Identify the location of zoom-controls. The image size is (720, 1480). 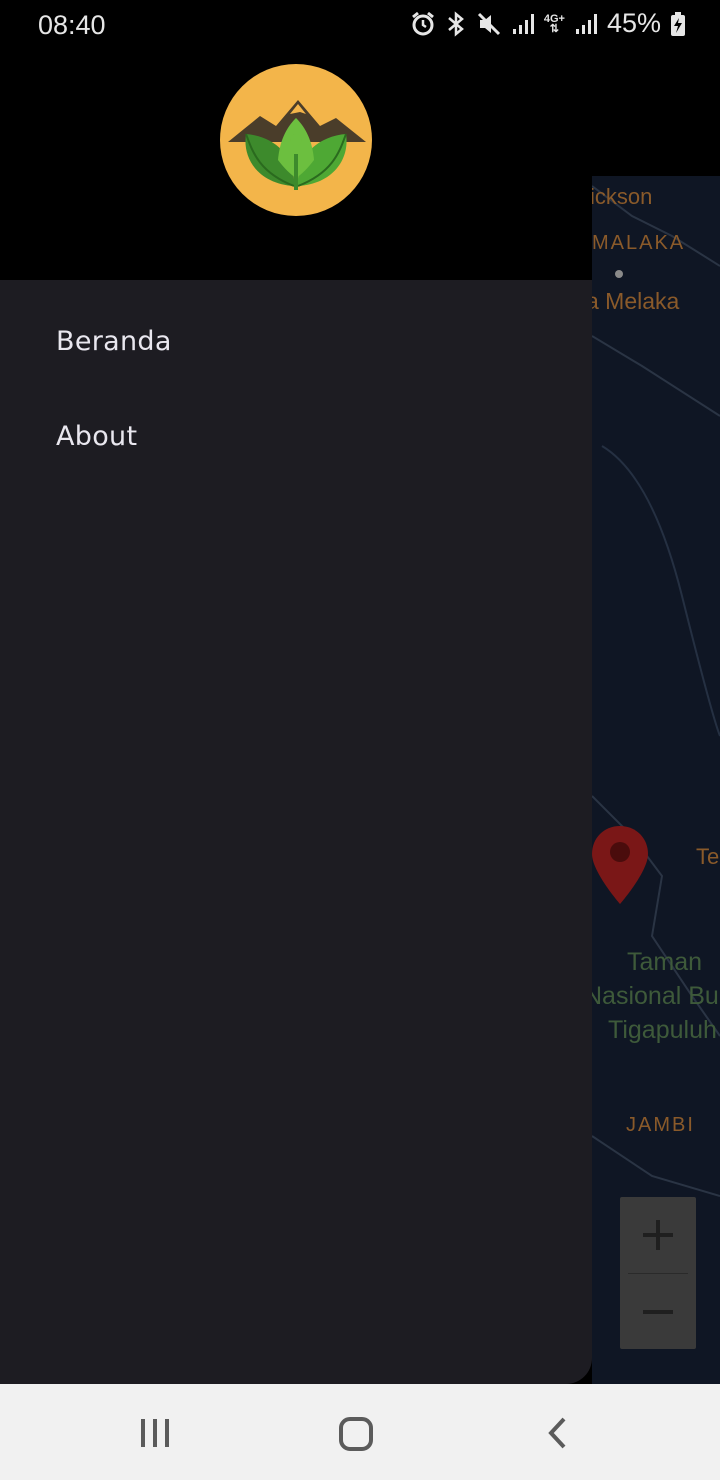
(658, 1273).